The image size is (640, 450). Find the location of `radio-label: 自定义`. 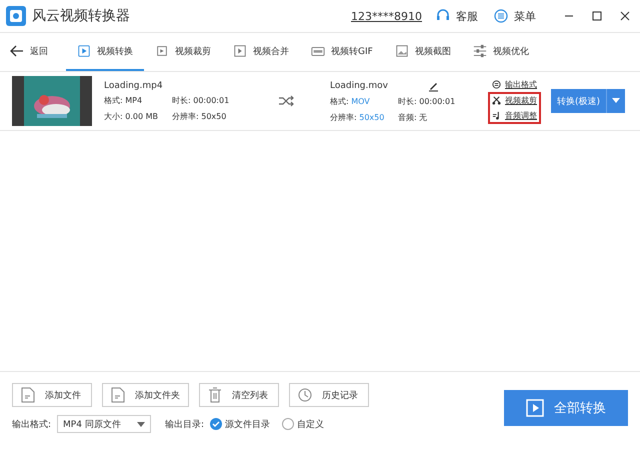

radio-label: 自定义 is located at coordinates (310, 424).